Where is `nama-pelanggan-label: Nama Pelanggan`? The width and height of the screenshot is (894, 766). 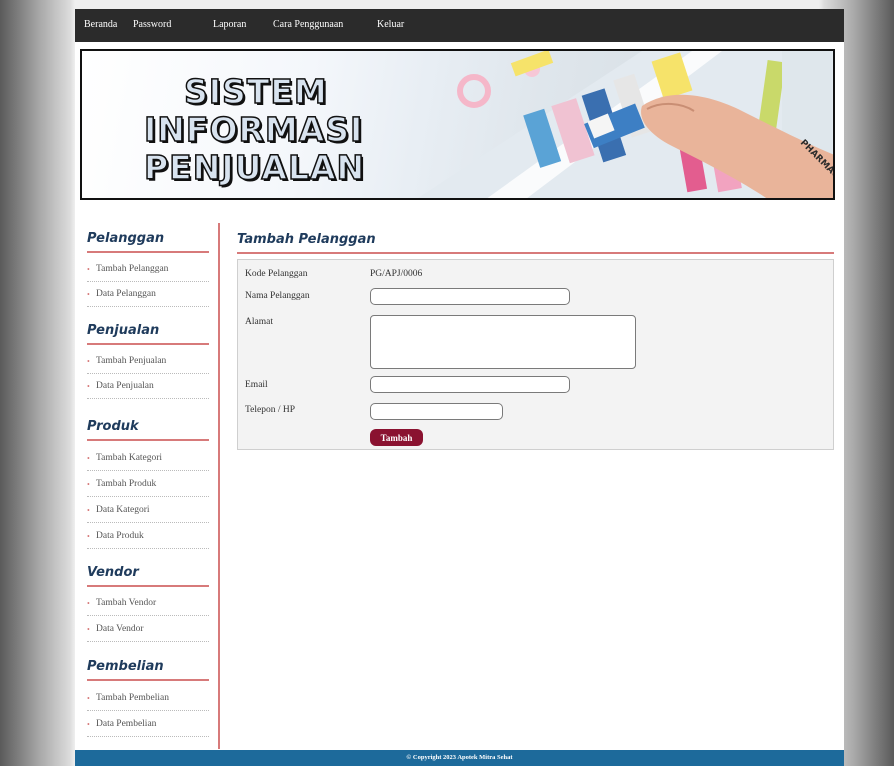
nama-pelanggan-label: Nama Pelanggan is located at coordinates (277, 296).